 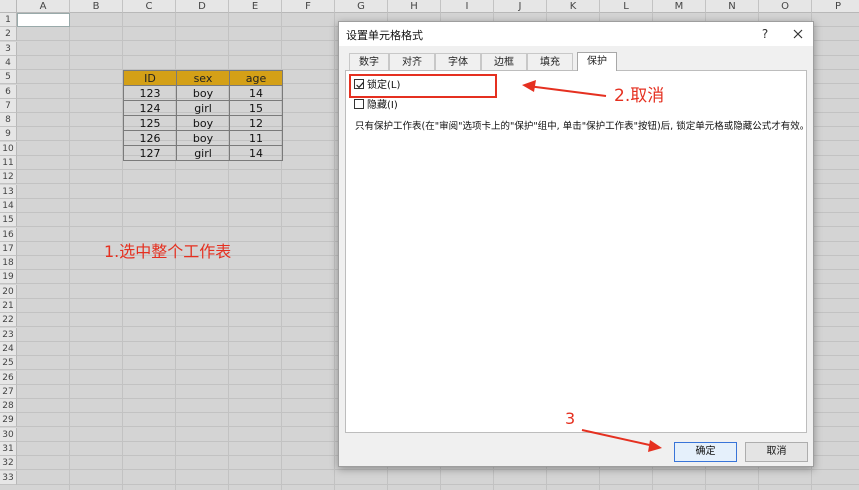 What do you see at coordinates (256, 78) in the screenshot?
I see `table-header-cell: age` at bounding box center [256, 78].